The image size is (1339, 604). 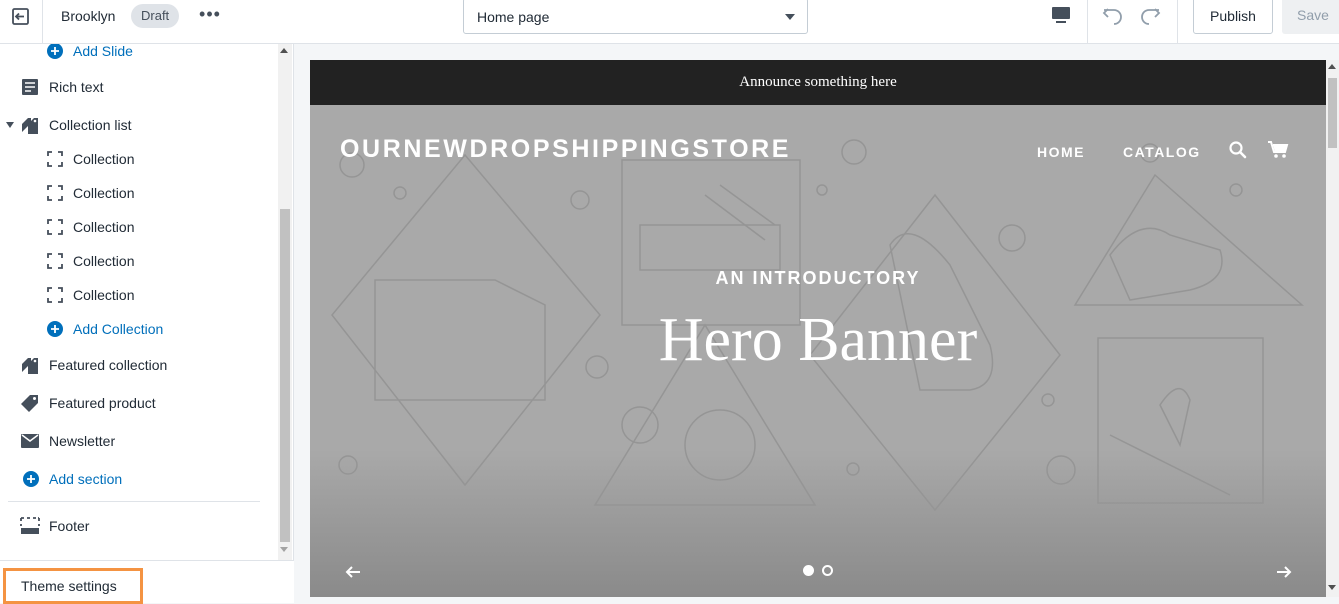 I want to click on nav-link-catalog: CATALOG, so click(x=1162, y=152).